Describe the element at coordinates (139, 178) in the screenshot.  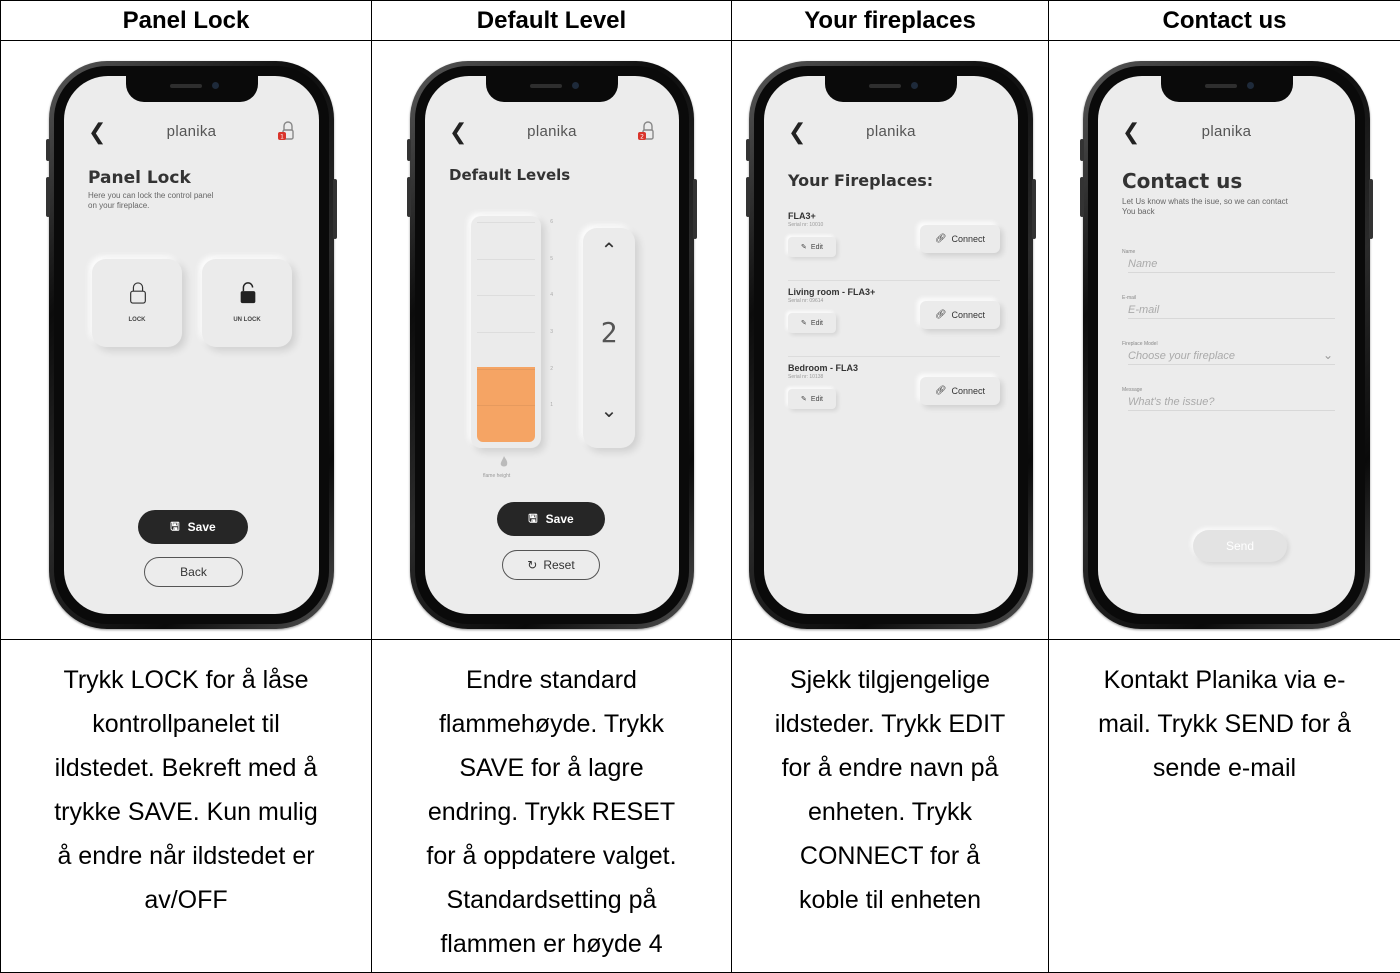
I see `screen-title: Panel Lock` at that location.